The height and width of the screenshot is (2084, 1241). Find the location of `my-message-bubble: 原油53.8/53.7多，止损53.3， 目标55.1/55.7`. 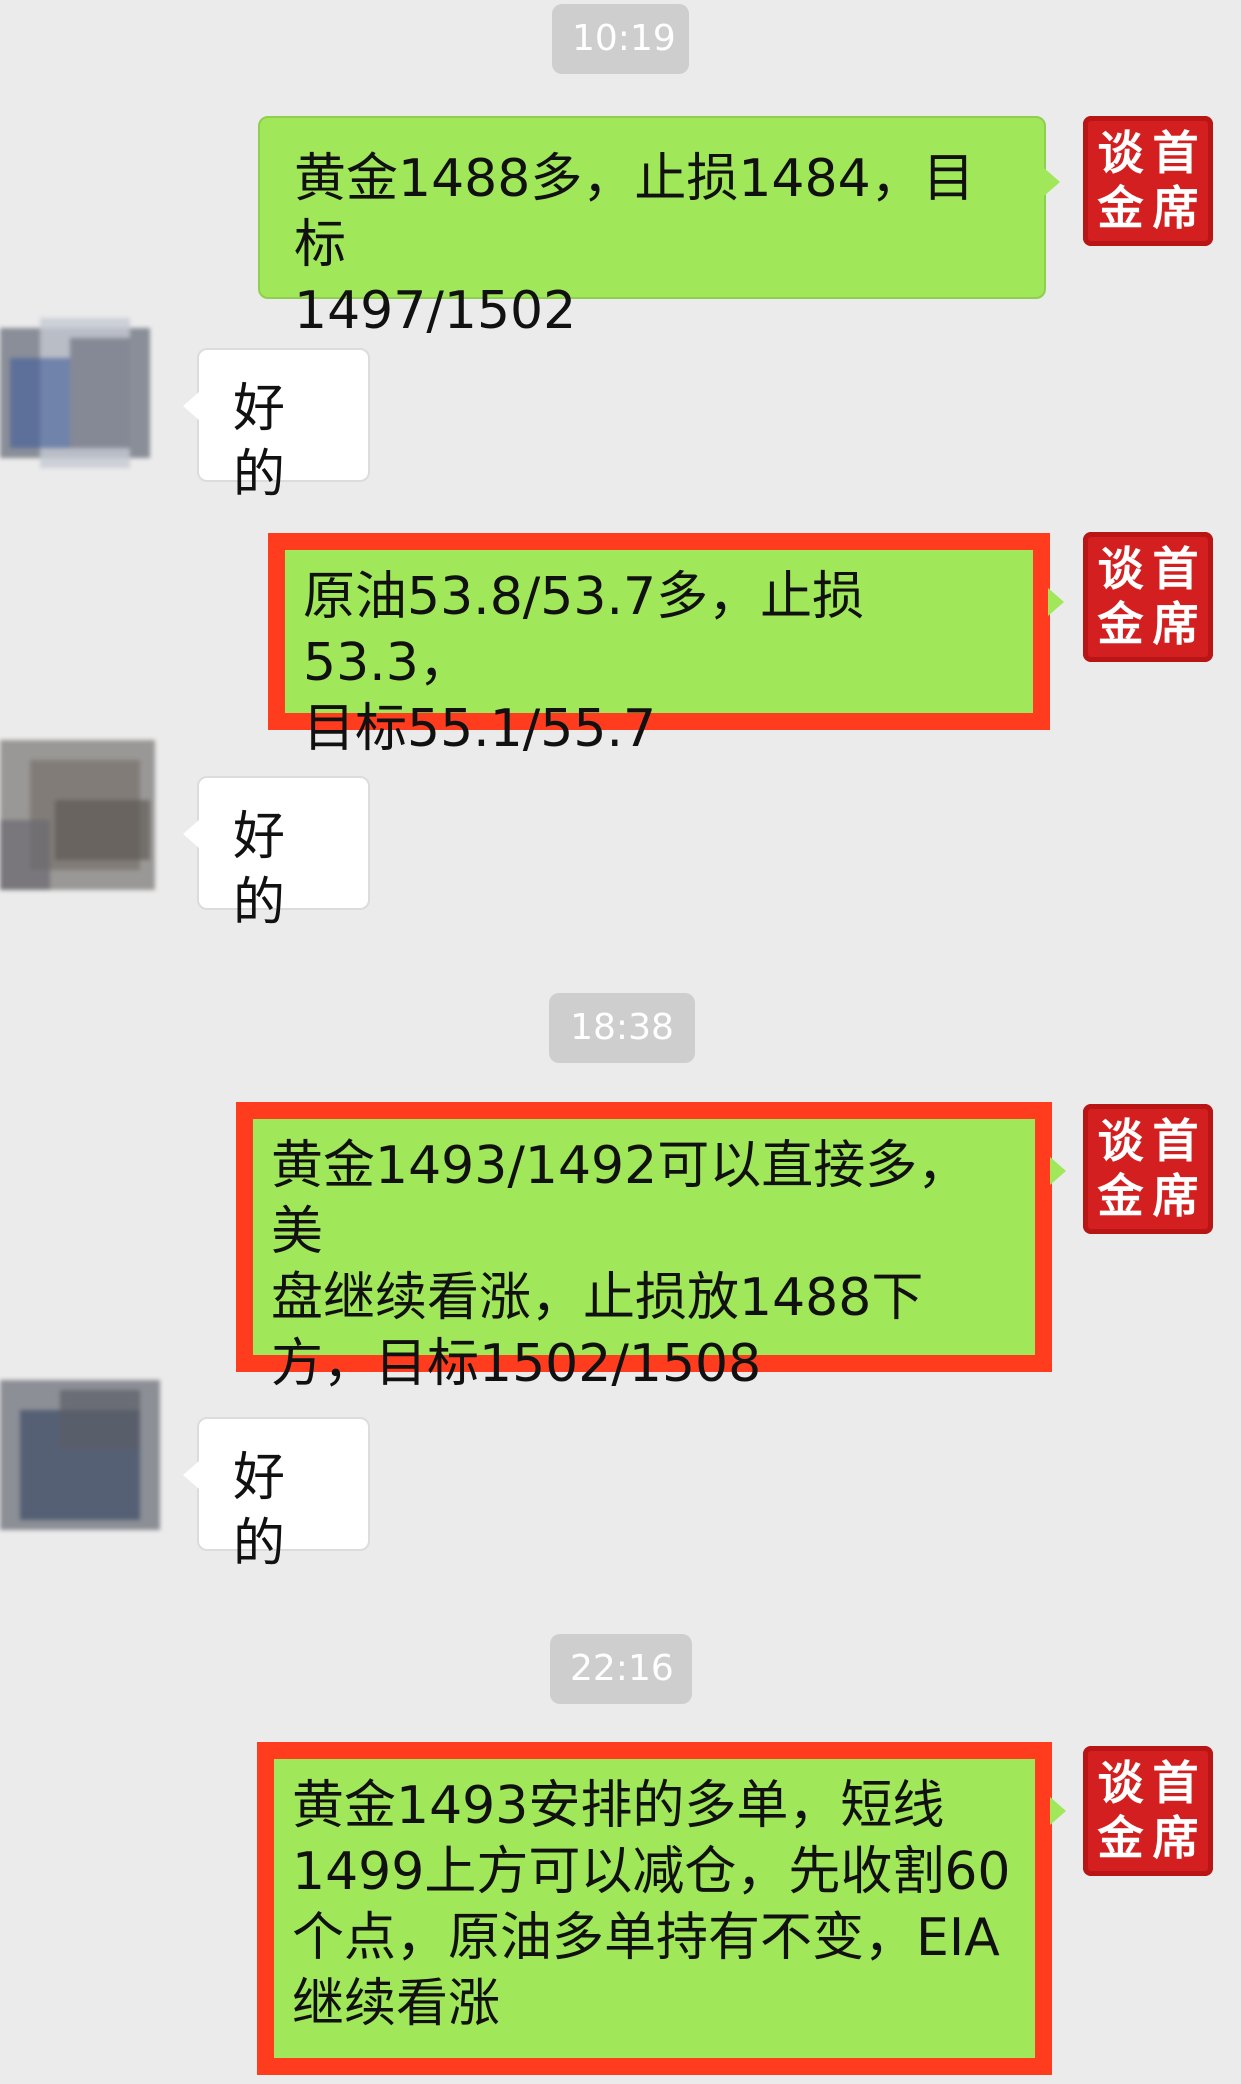

my-message-bubble: 原油53.8/53.7多，止损53.3， 目标55.1/55.7 is located at coordinates (666, 646).